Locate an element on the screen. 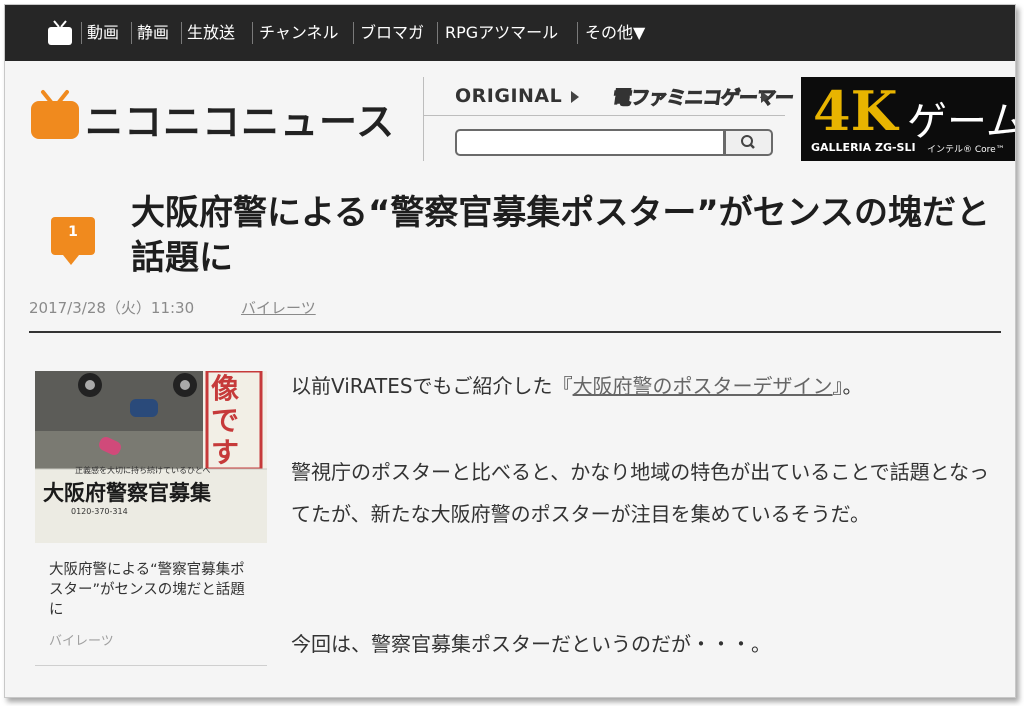 The height and width of the screenshot is (706, 1024). thumbnail-poster-phone: 0120-370-314 is located at coordinates (99, 511).